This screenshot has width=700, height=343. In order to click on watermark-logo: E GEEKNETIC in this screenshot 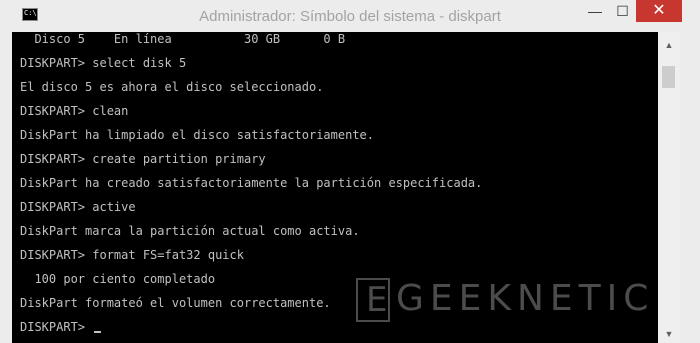, I will do `click(505, 299)`.